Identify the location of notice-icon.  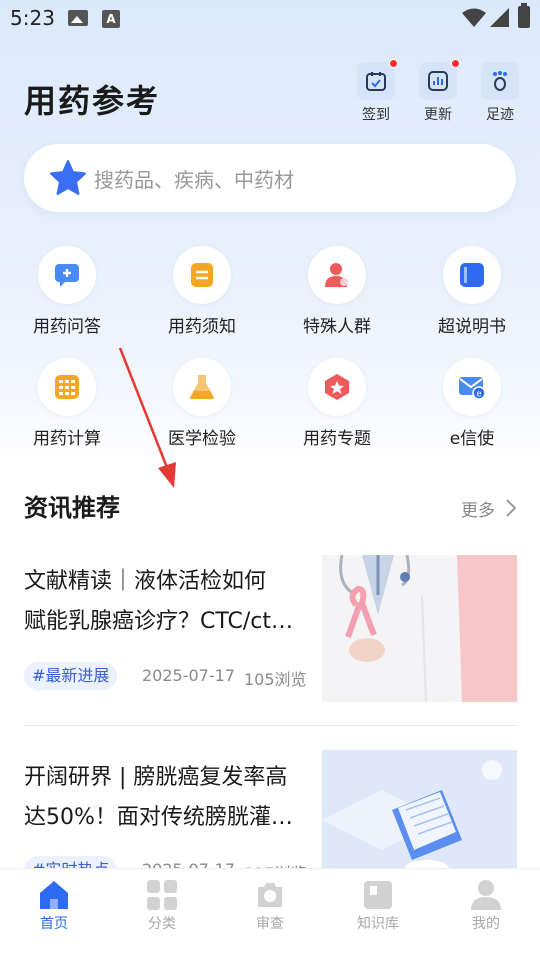
(202, 275).